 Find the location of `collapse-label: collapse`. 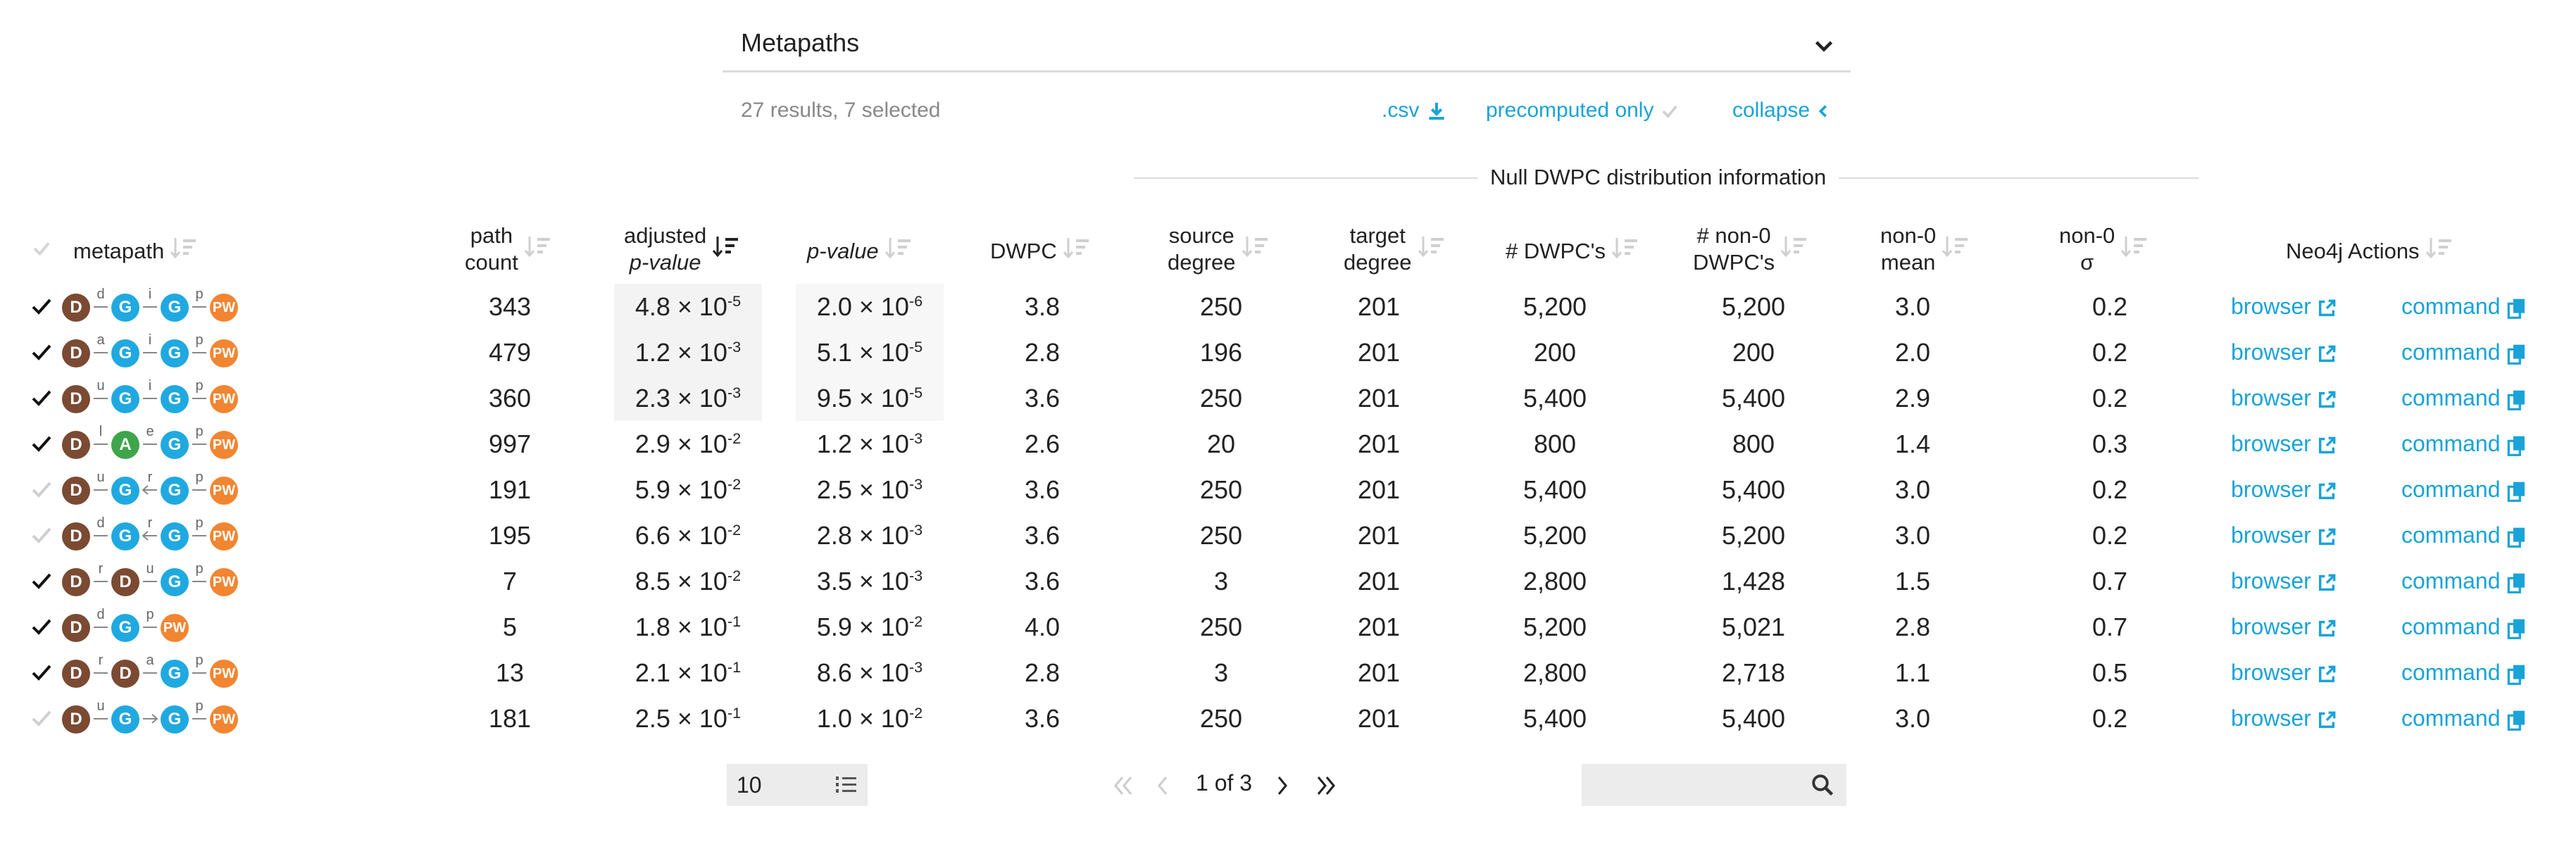

collapse-label: collapse is located at coordinates (1771, 110).